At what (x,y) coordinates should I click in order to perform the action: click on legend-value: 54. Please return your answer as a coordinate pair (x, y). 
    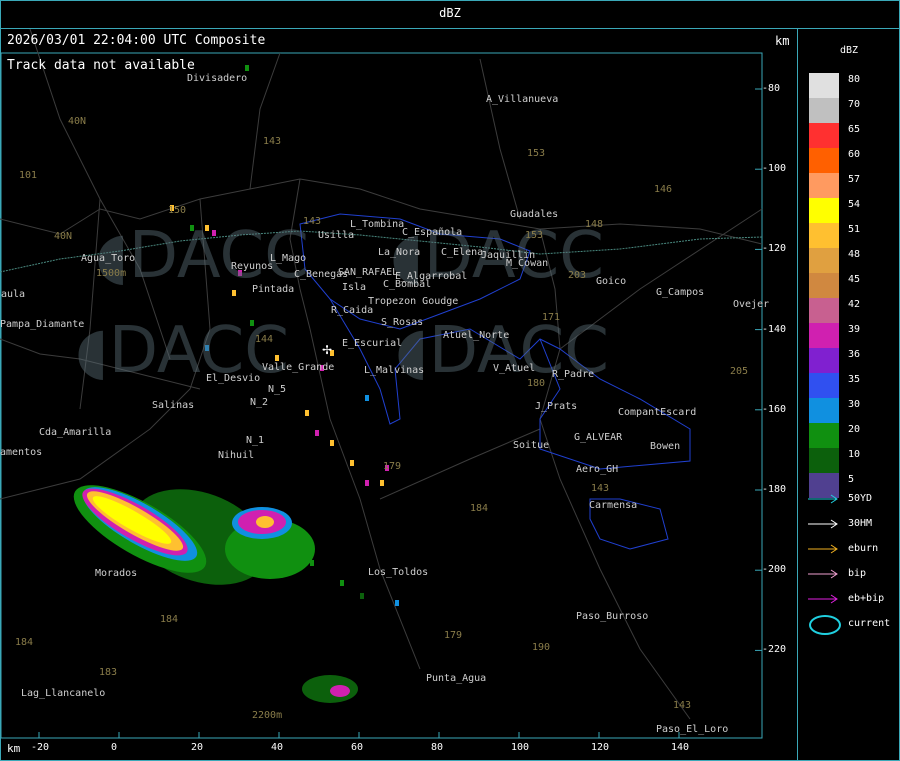
    Looking at the image, I should click on (854, 204).